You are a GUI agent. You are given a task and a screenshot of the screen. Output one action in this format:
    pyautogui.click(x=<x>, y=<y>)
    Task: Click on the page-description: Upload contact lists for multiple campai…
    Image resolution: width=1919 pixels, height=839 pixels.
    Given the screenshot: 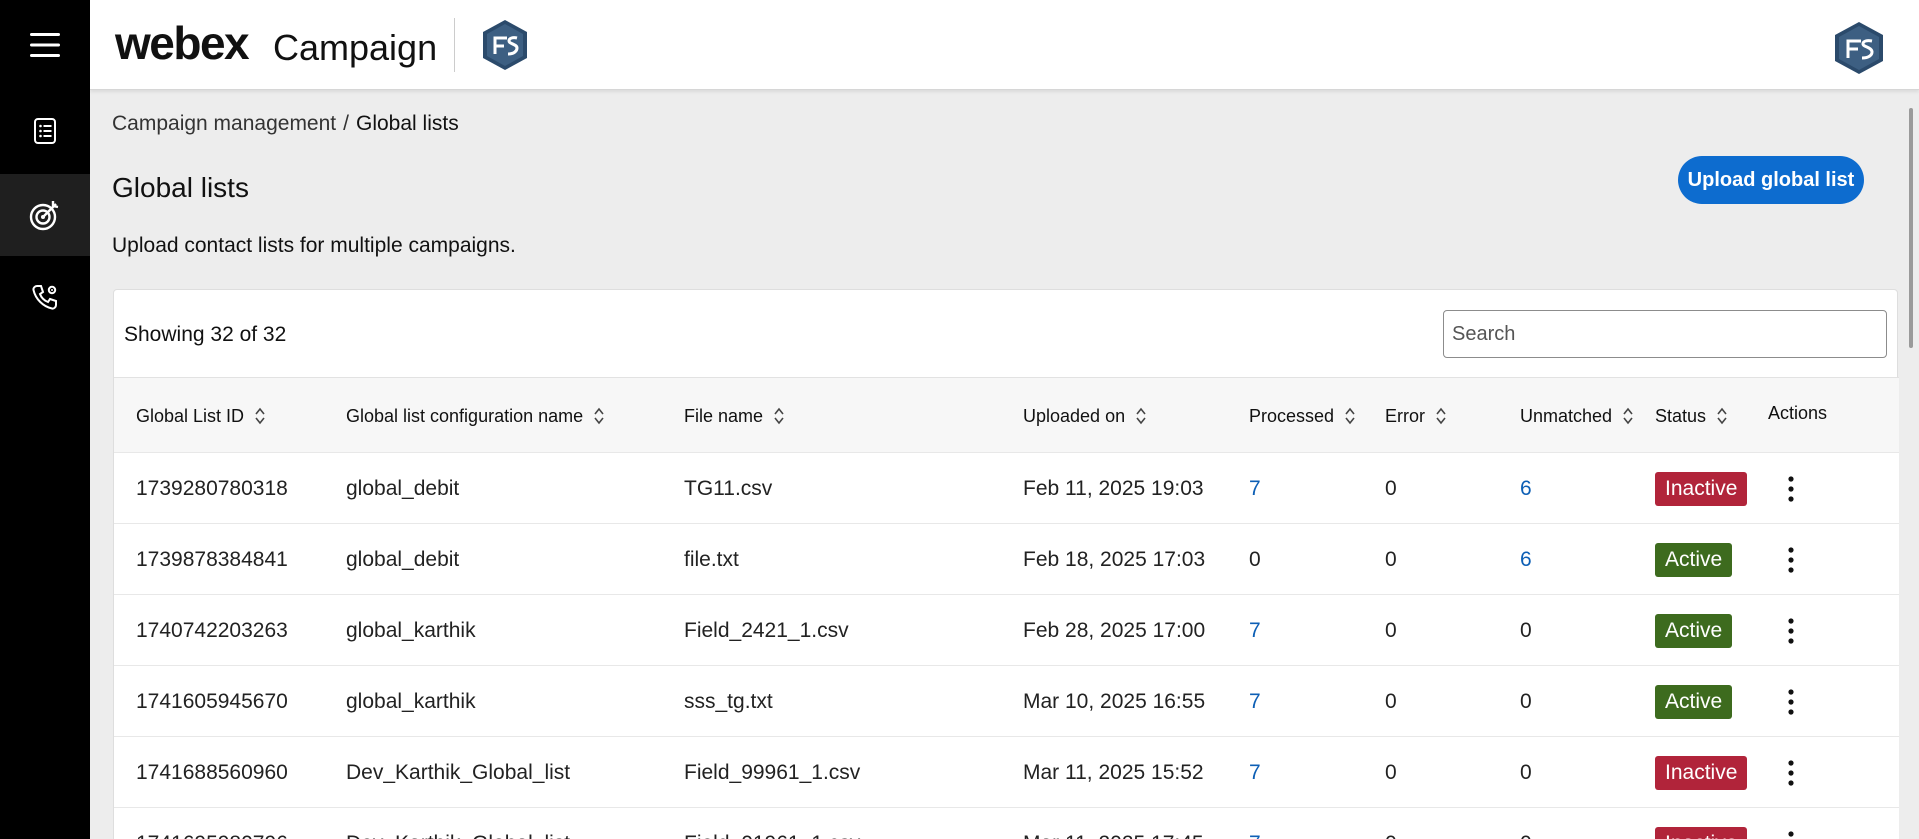 What is the action you would take?
    pyautogui.click(x=314, y=245)
    